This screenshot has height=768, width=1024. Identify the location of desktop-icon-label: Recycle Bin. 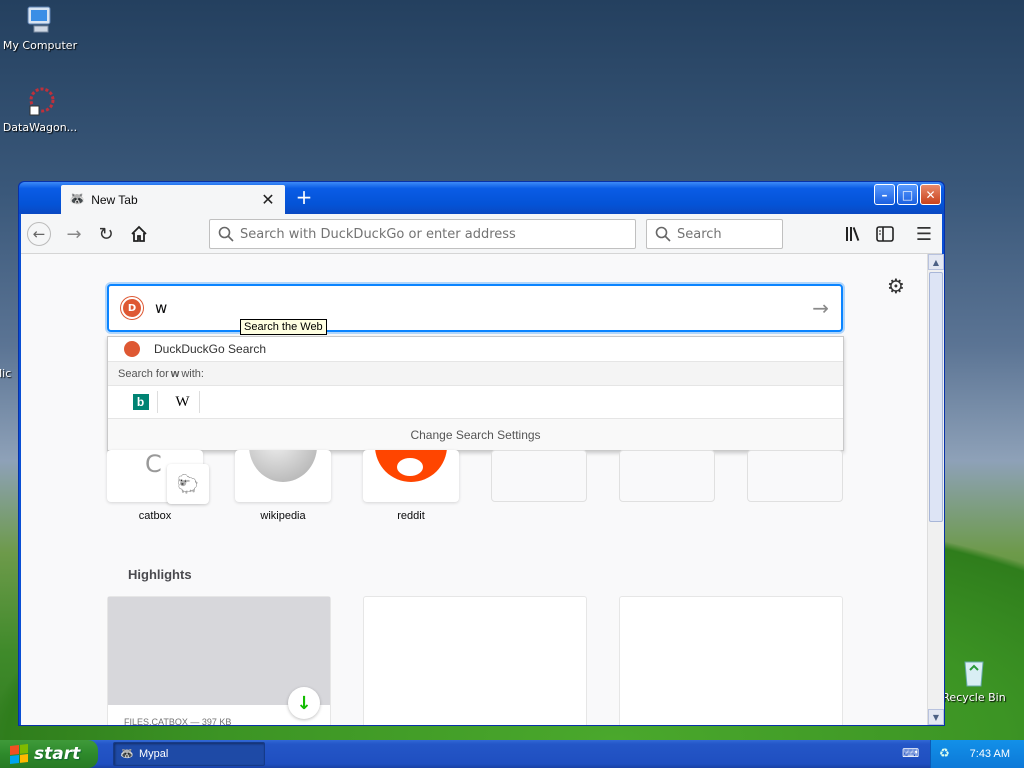
(974, 697).